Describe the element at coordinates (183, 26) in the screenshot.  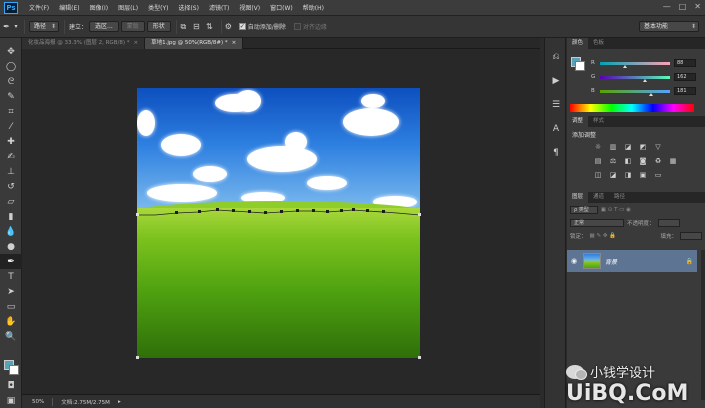
I see `path-operations-icon: ⧉` at that location.